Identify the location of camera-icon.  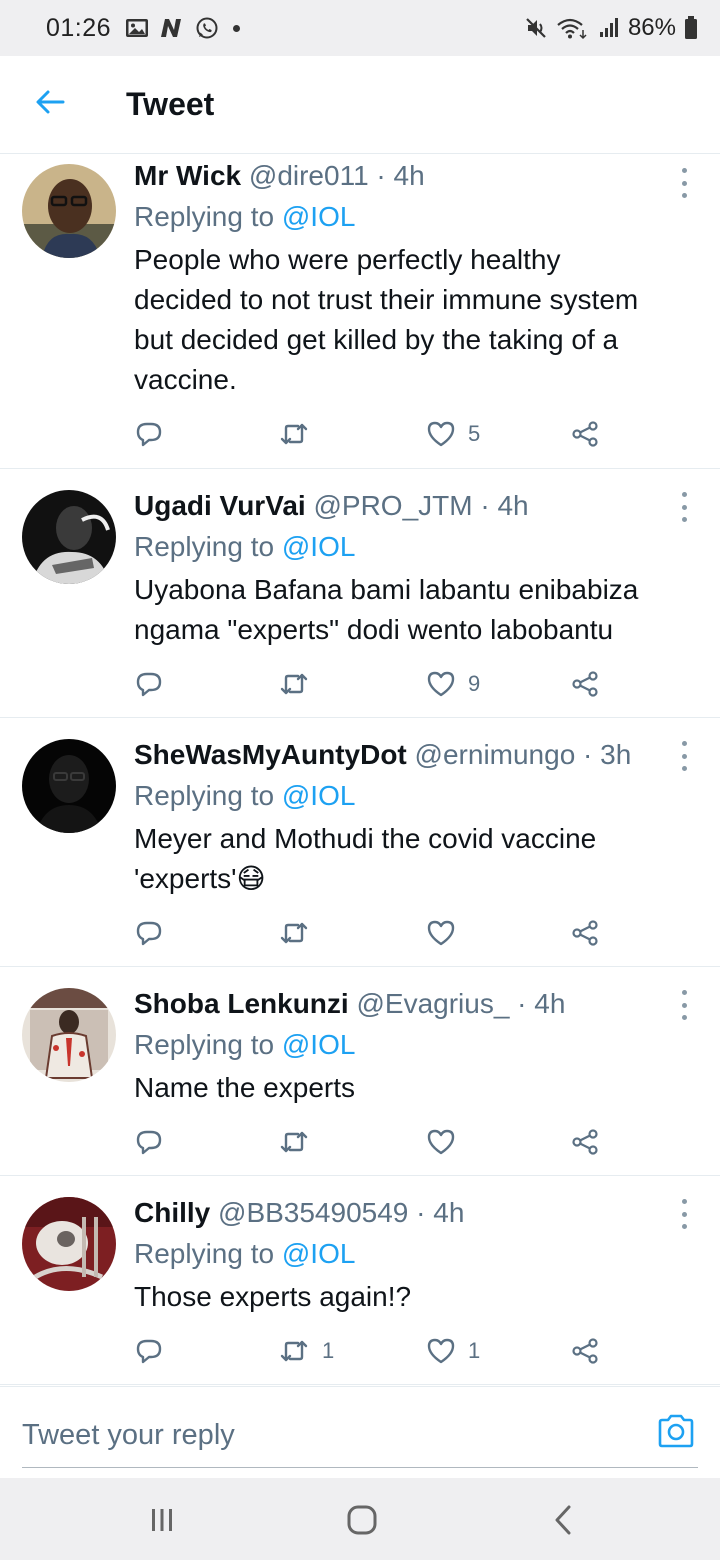
(676, 1431).